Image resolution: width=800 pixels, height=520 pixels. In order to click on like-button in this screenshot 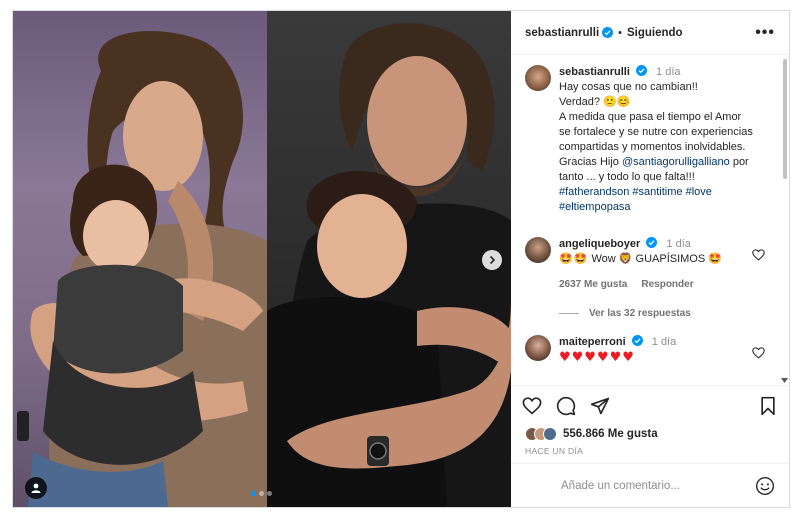, I will do `click(532, 406)`.